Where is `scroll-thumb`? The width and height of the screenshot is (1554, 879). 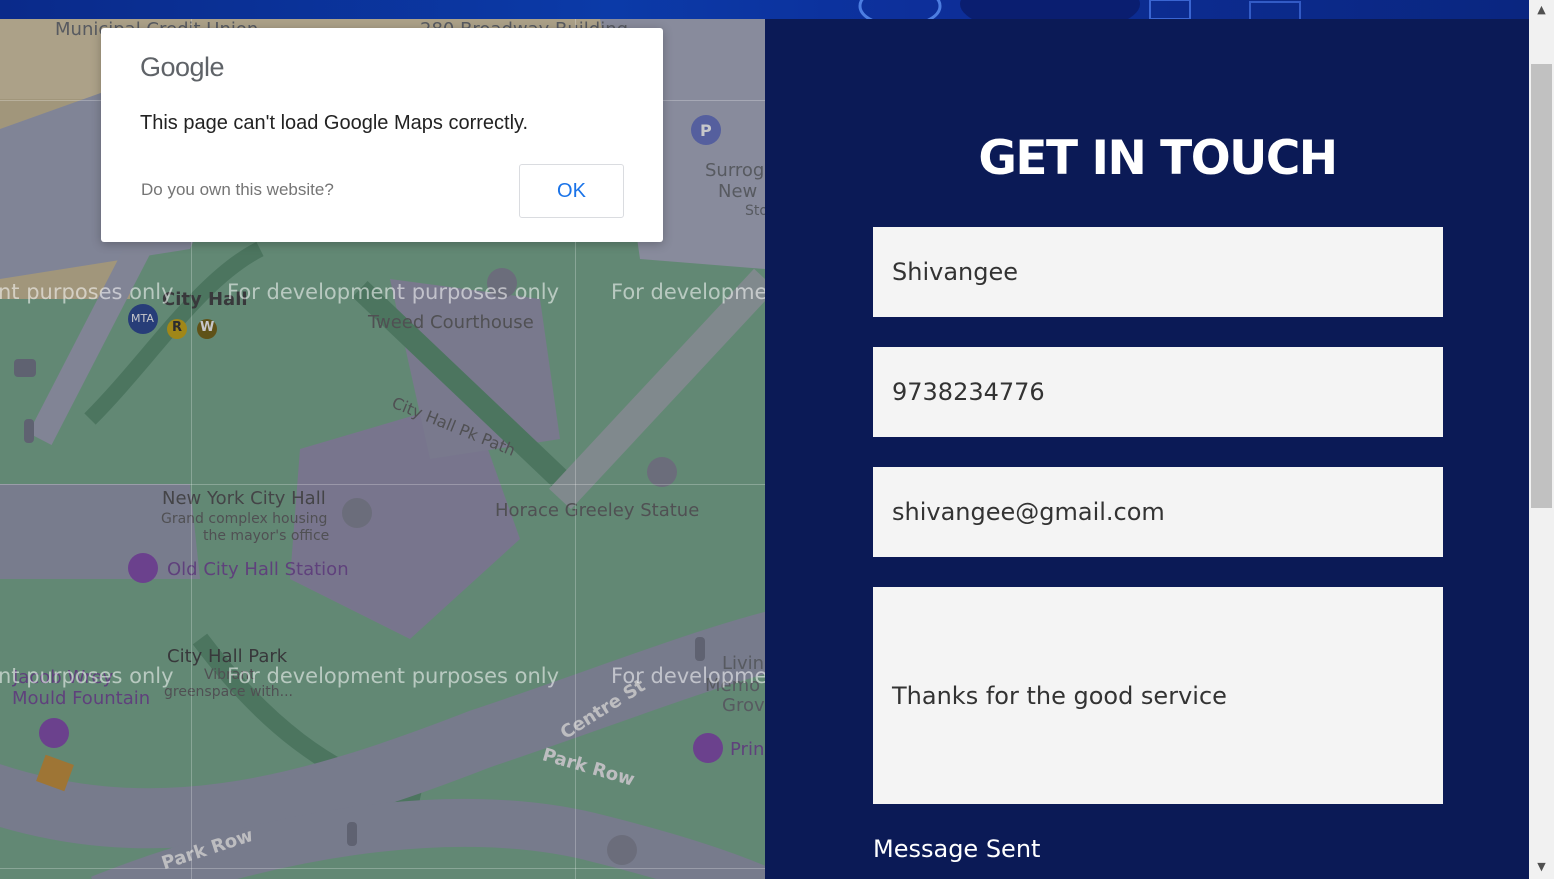
scroll-thumb is located at coordinates (1541, 286).